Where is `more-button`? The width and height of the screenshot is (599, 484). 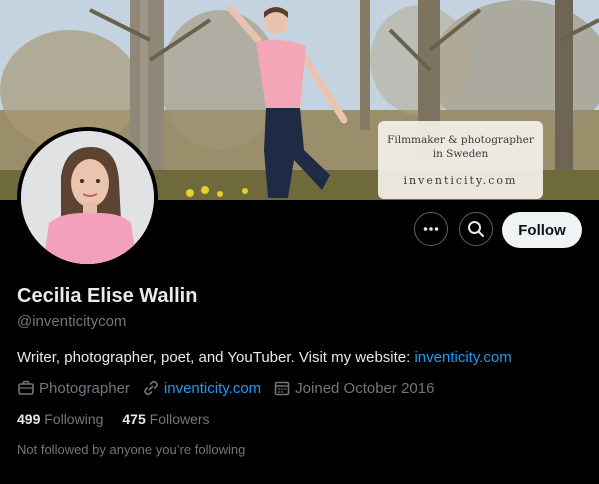
more-button is located at coordinates (431, 229).